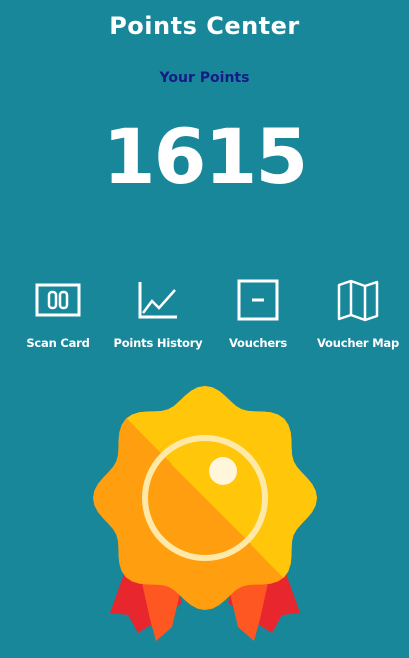 The width and height of the screenshot is (409, 658). What do you see at coordinates (205, 156) in the screenshot?
I see `points-value: 1615` at bounding box center [205, 156].